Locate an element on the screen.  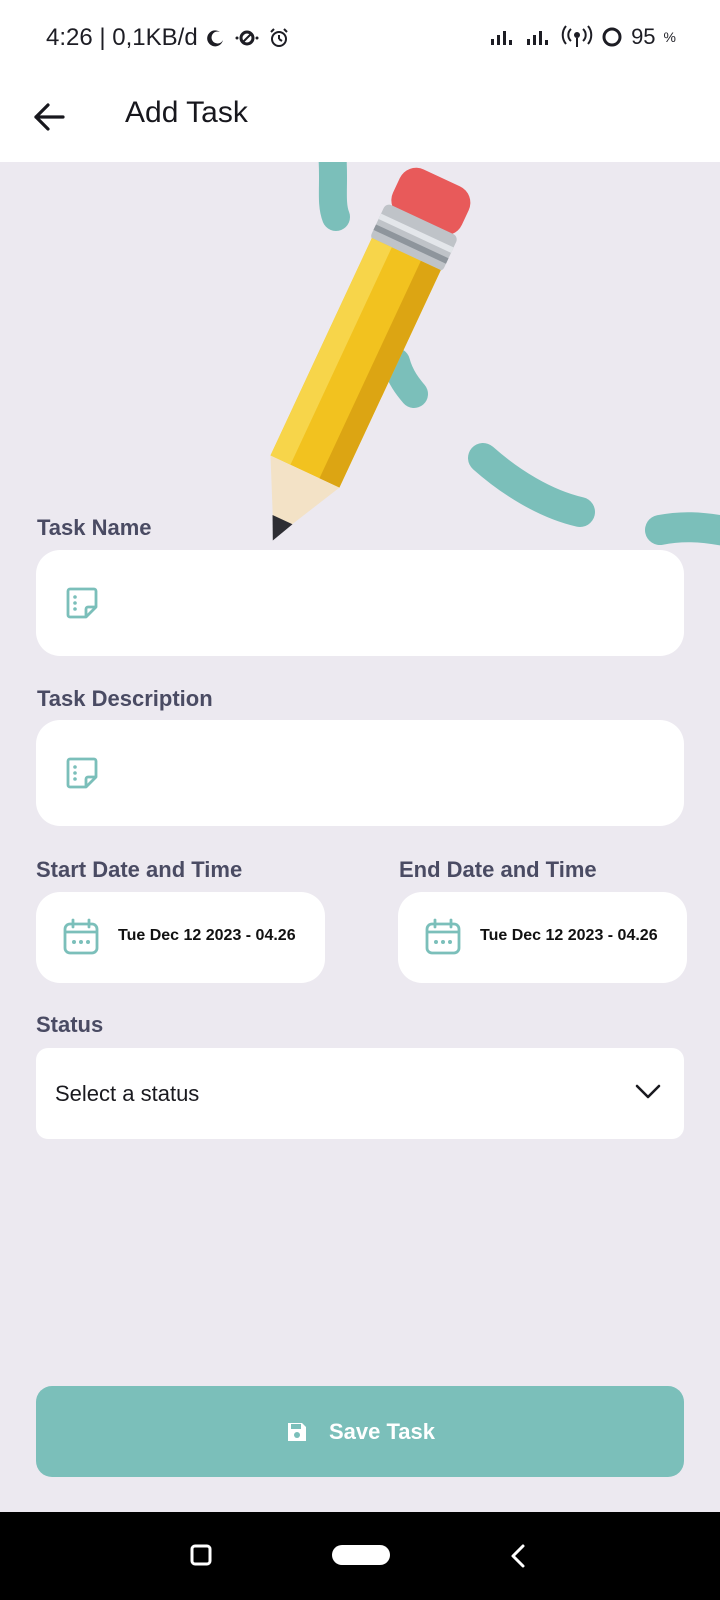
start-date-value: Tue Dec 12 2023 - 04.26 is located at coordinates (207, 935).